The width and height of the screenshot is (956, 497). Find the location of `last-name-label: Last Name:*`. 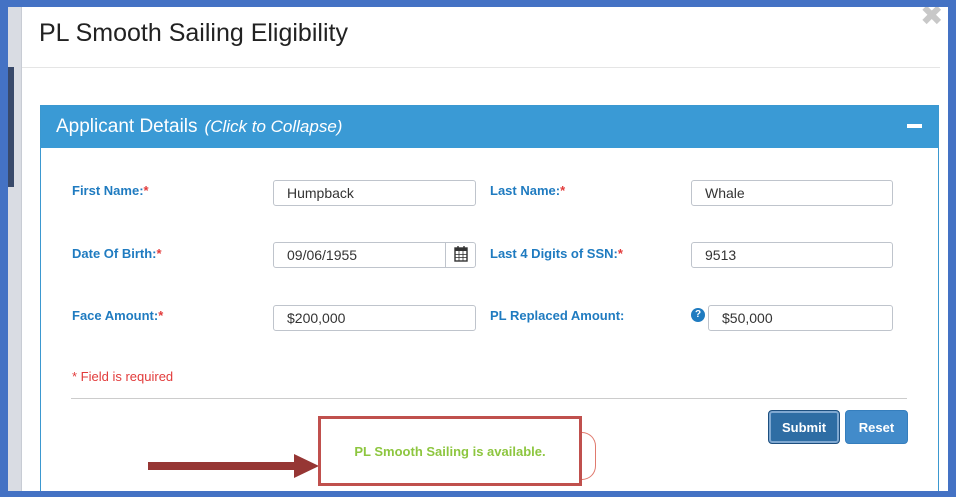

last-name-label: Last Name:* is located at coordinates (527, 190).